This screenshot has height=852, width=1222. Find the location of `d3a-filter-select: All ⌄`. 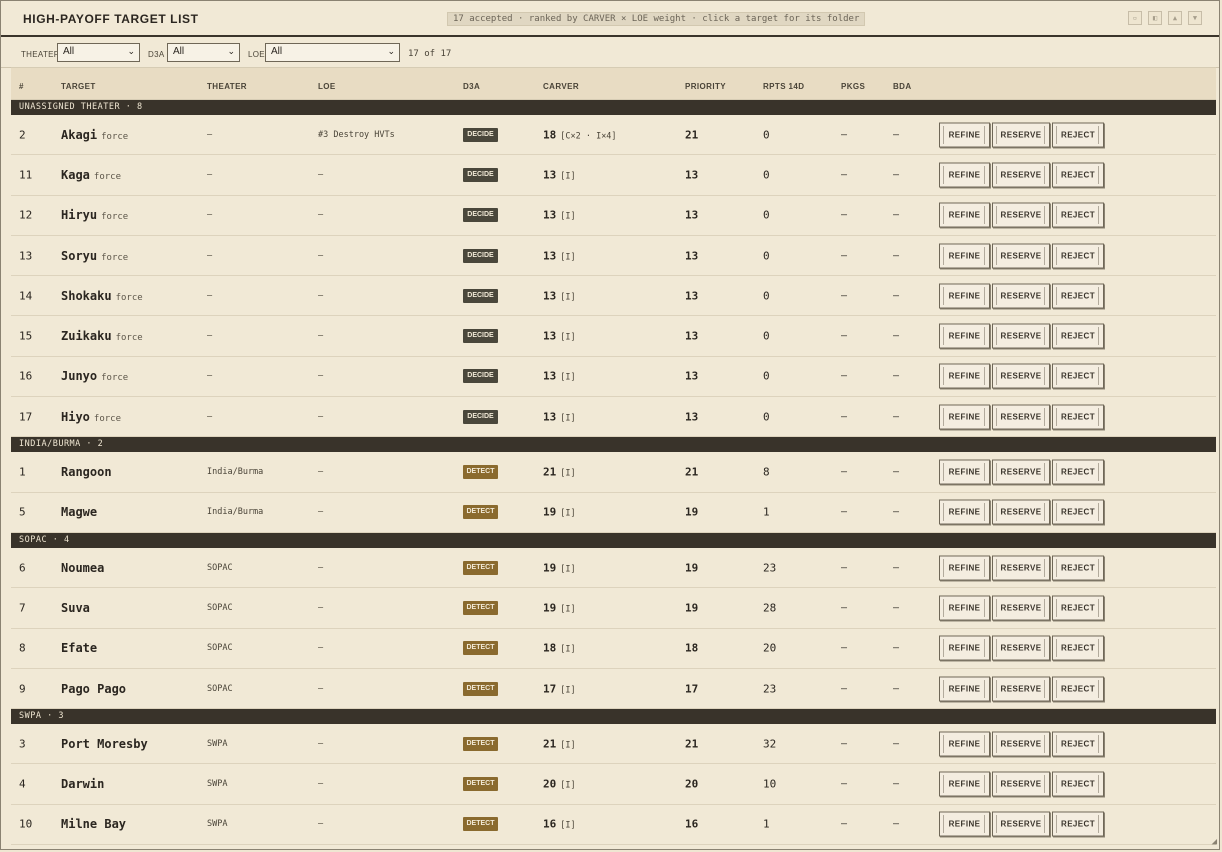

d3a-filter-select: All ⌄ is located at coordinates (203, 52).